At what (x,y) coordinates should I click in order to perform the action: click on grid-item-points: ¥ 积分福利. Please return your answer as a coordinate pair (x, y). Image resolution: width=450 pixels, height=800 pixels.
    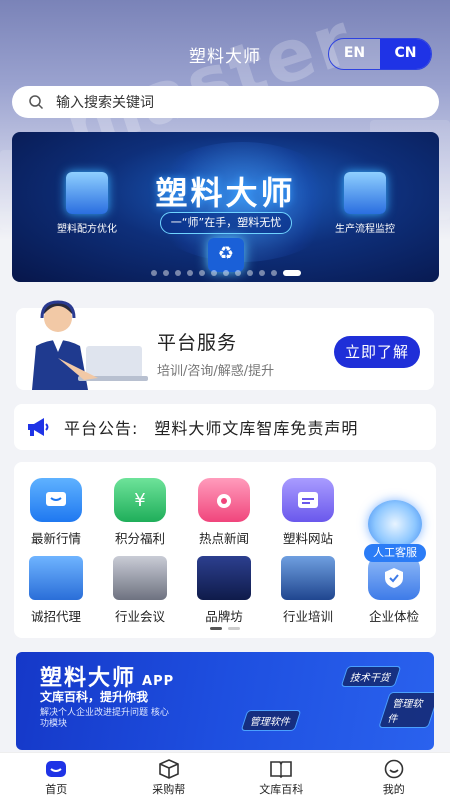
    Looking at the image, I should click on (140, 512).